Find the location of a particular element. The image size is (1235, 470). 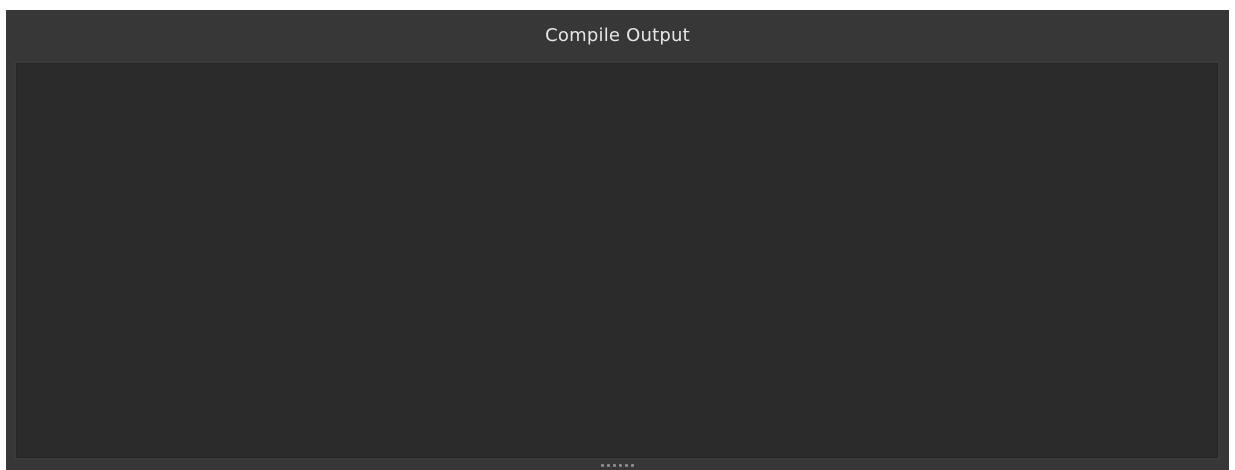

panel-header: Compile Output is located at coordinates (617, 35).